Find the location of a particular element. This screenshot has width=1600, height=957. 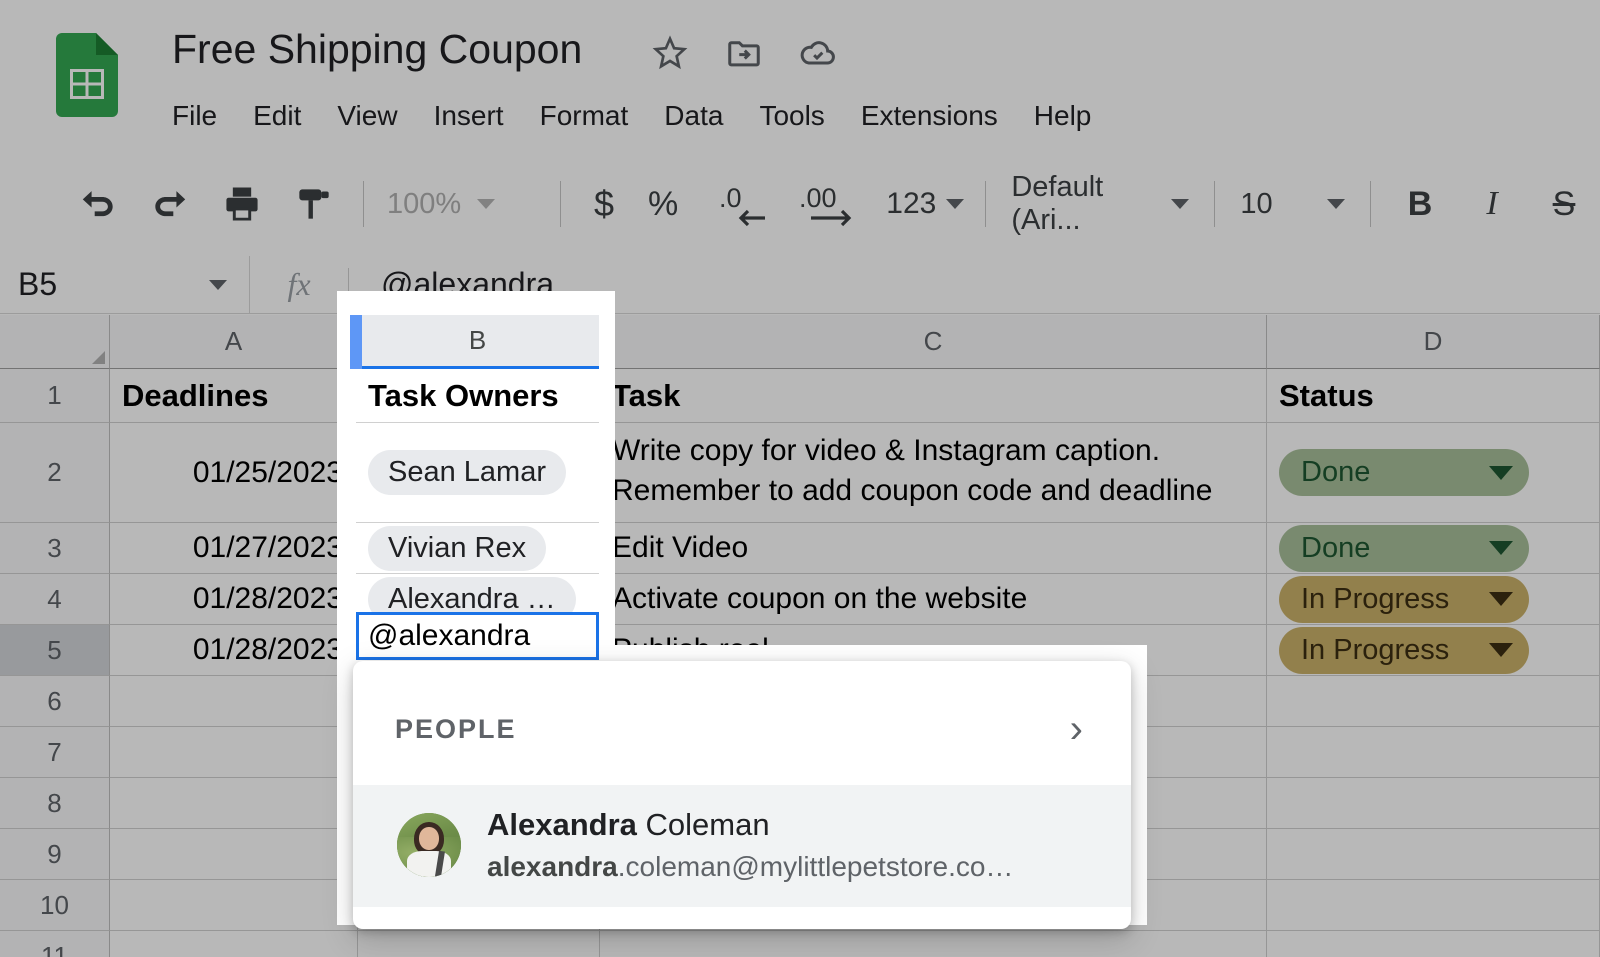

cell-a7 is located at coordinates (234, 752).